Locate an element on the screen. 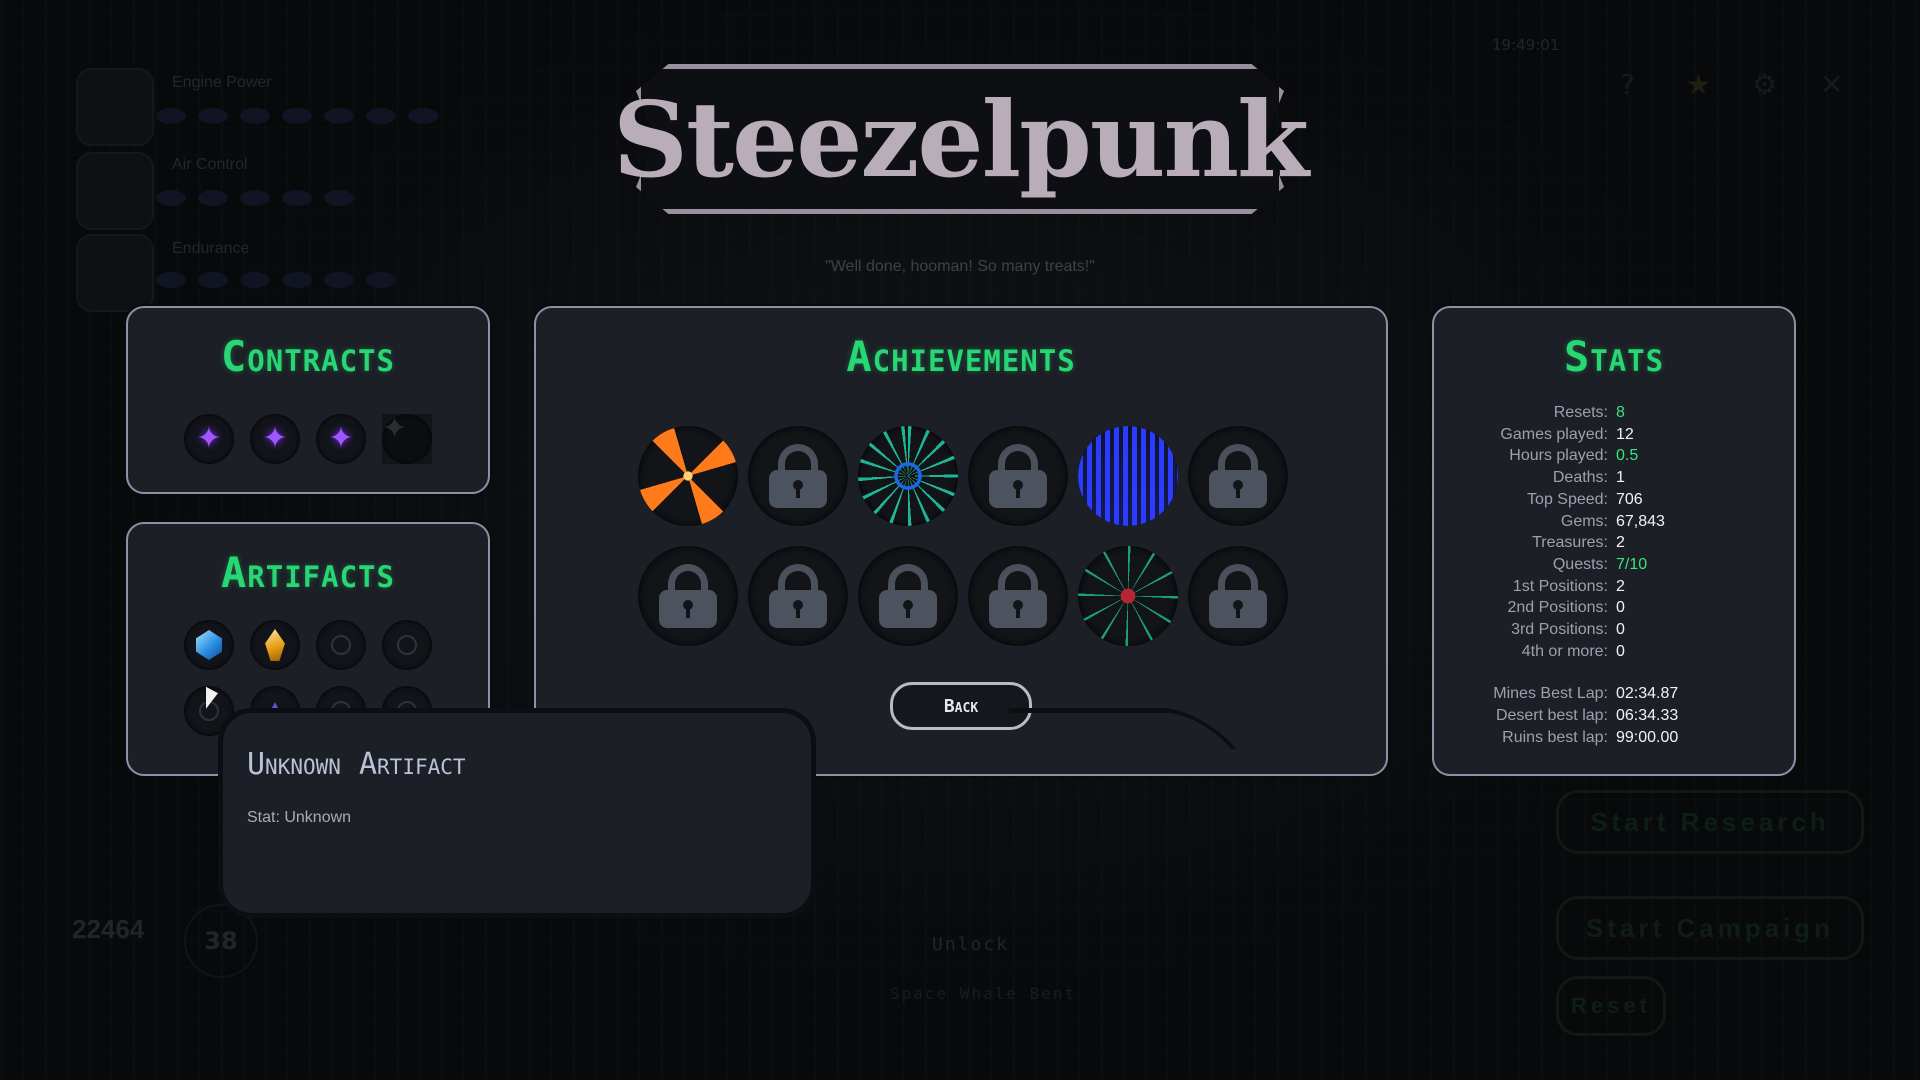 This screenshot has height=1080, width=1920. stat-row: 3rd Positions: 0 is located at coordinates (1556, 630).